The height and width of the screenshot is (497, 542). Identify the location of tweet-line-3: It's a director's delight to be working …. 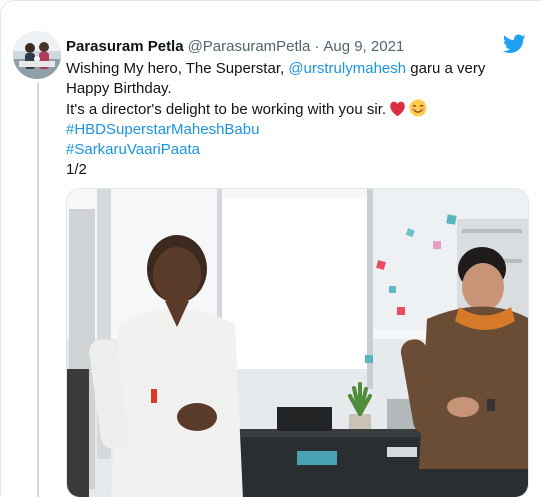
(296, 109).